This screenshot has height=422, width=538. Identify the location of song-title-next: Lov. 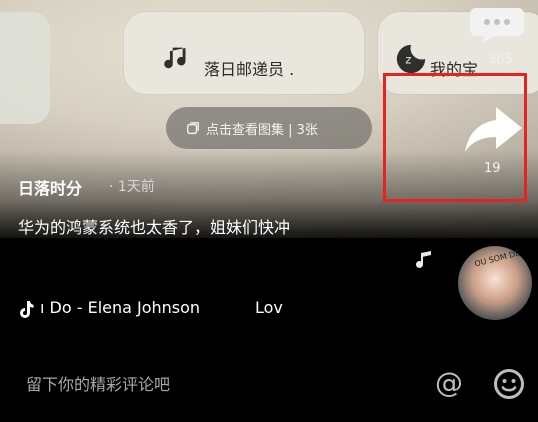
(269, 307).